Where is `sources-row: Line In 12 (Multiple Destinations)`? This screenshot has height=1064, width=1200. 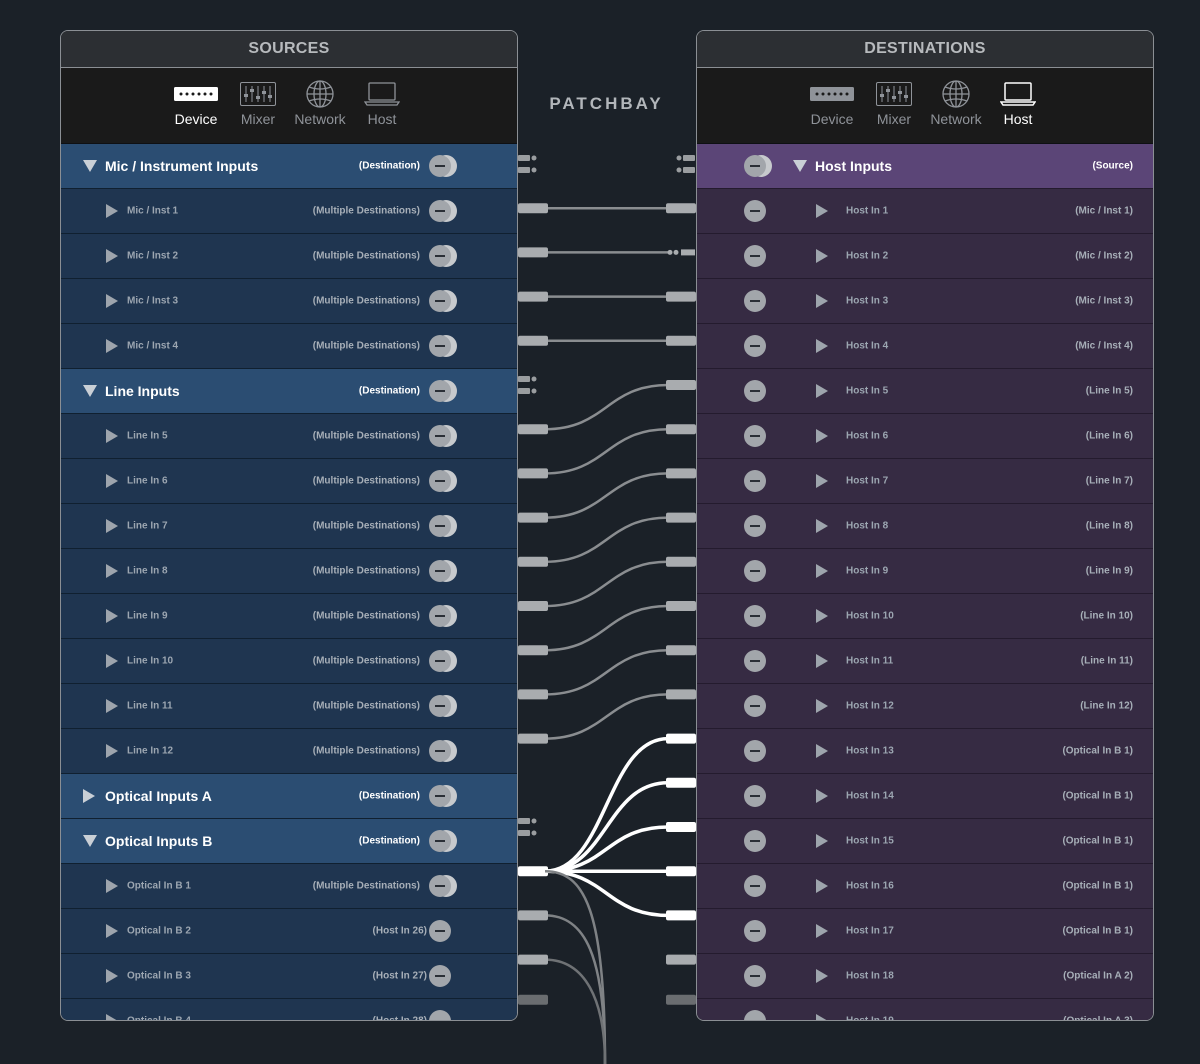 sources-row: Line In 12 (Multiple Destinations) is located at coordinates (289, 751).